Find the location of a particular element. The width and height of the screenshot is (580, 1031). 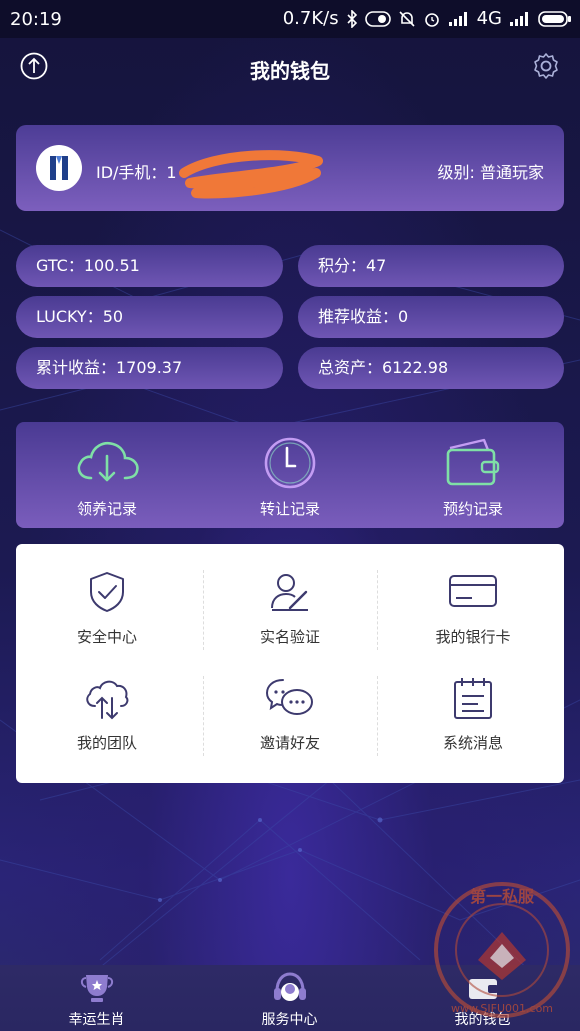

transfer-records-button: 转让记录 is located at coordinates (290, 475).